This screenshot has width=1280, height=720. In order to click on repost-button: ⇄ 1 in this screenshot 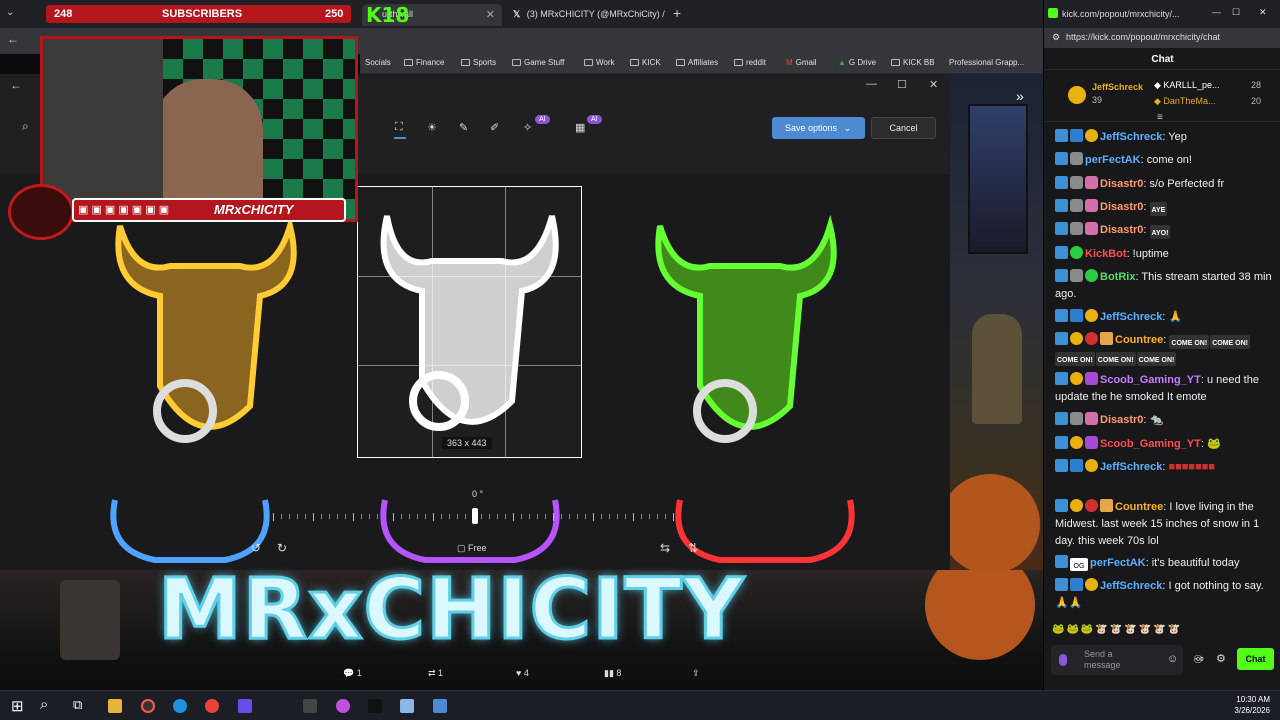, I will do `click(435, 673)`.